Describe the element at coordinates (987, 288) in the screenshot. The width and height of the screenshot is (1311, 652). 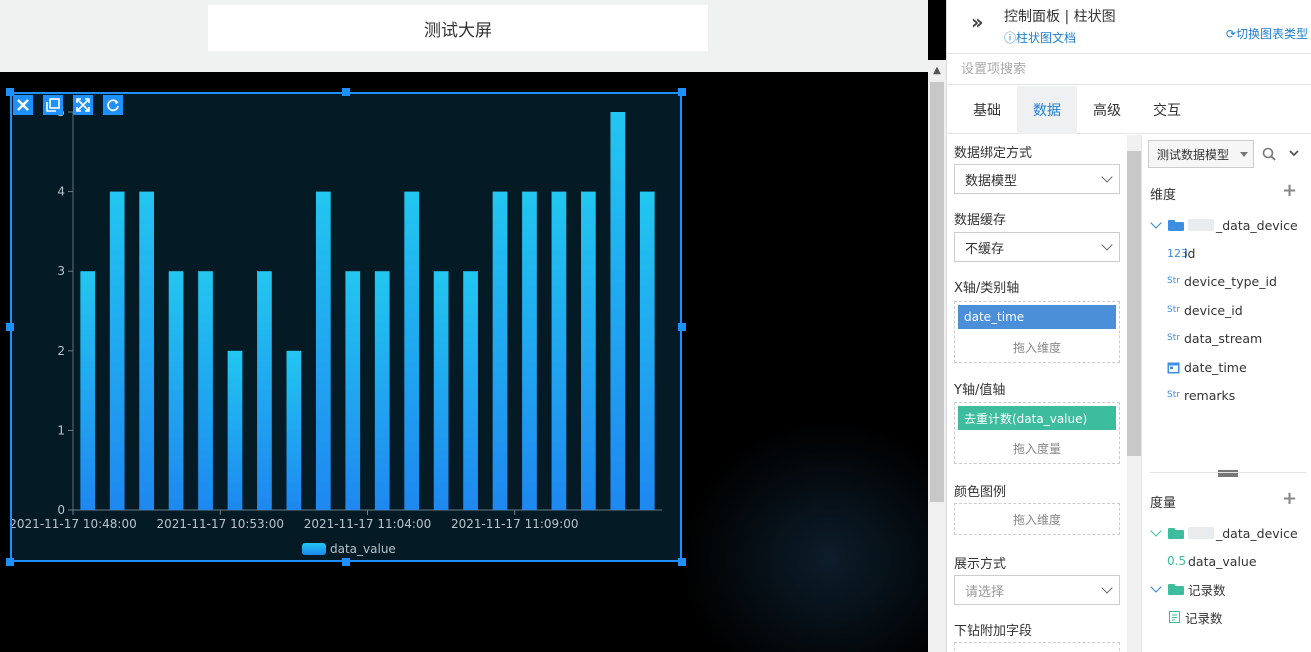
I see `x-axis-label: X轴/类别轴` at that location.